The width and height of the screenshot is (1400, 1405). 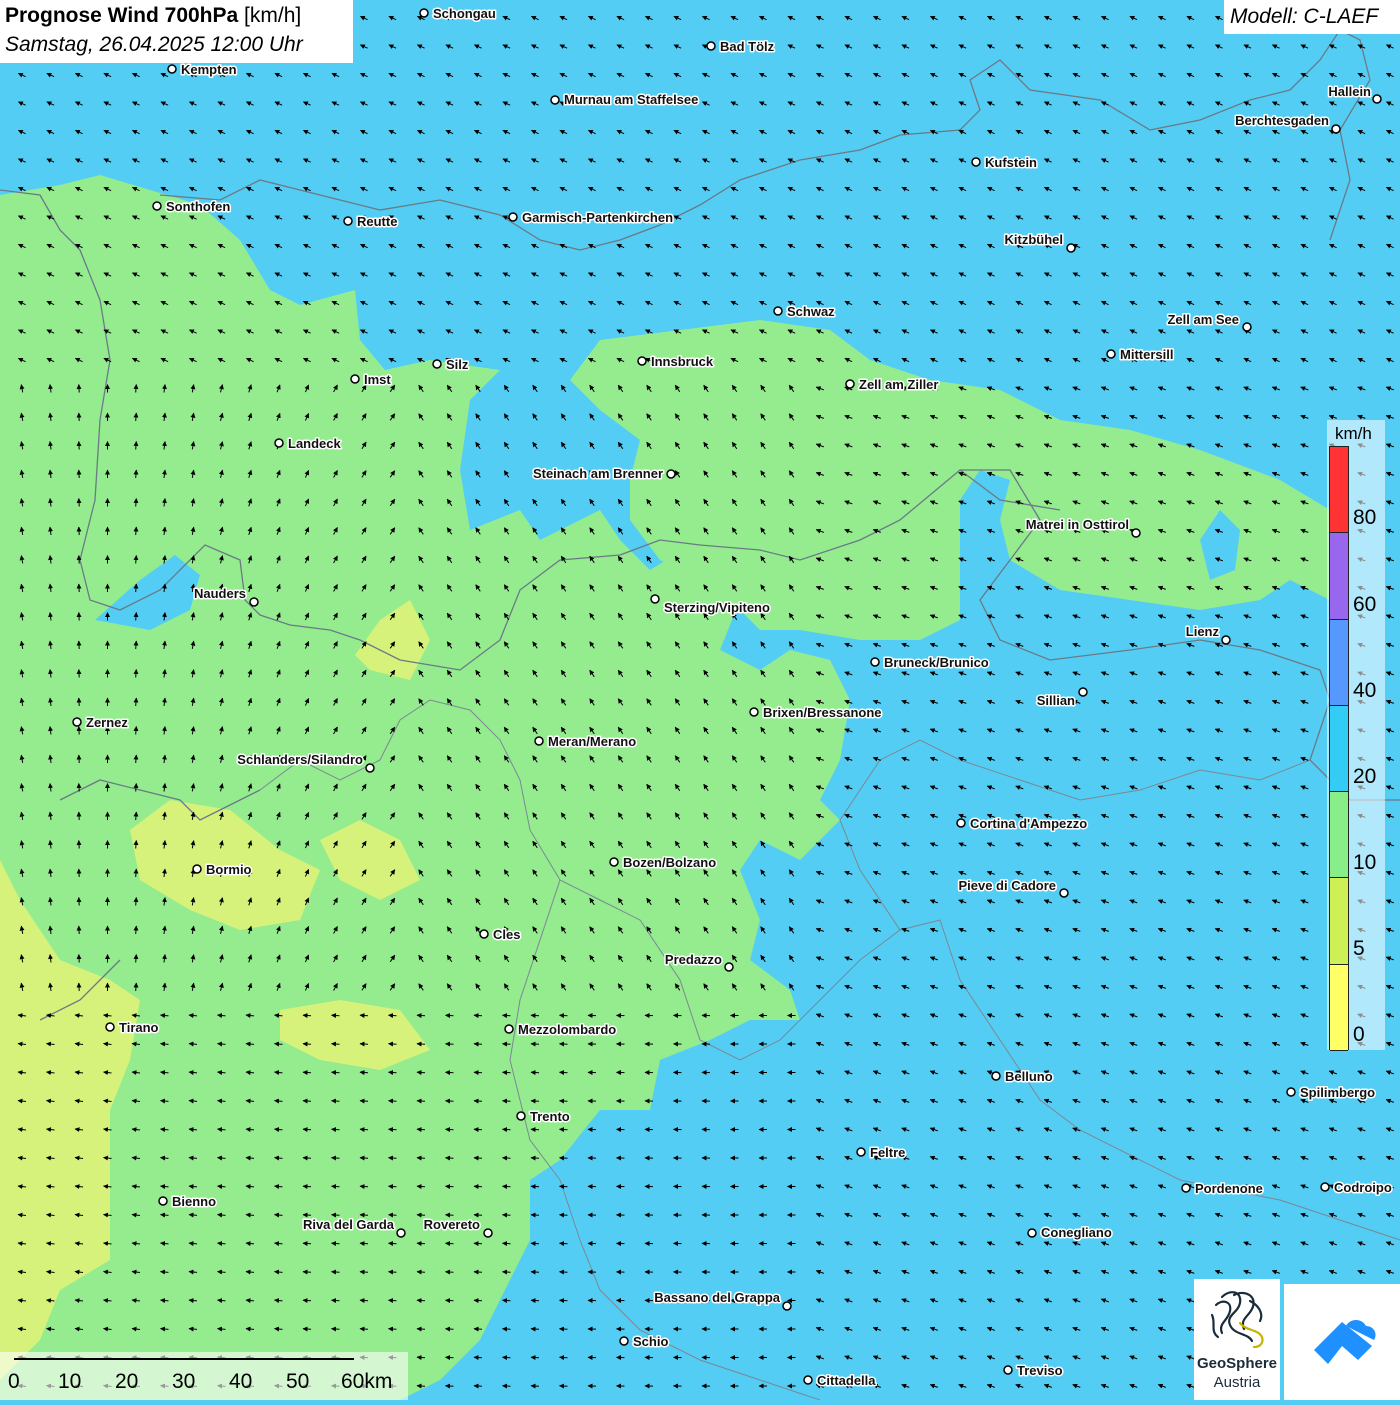 I want to click on city-label: Mittersill, so click(x=1146, y=354).